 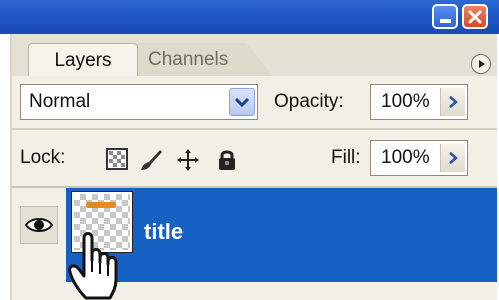 I want to click on blend-mode-dropdown-button, so click(x=242, y=102).